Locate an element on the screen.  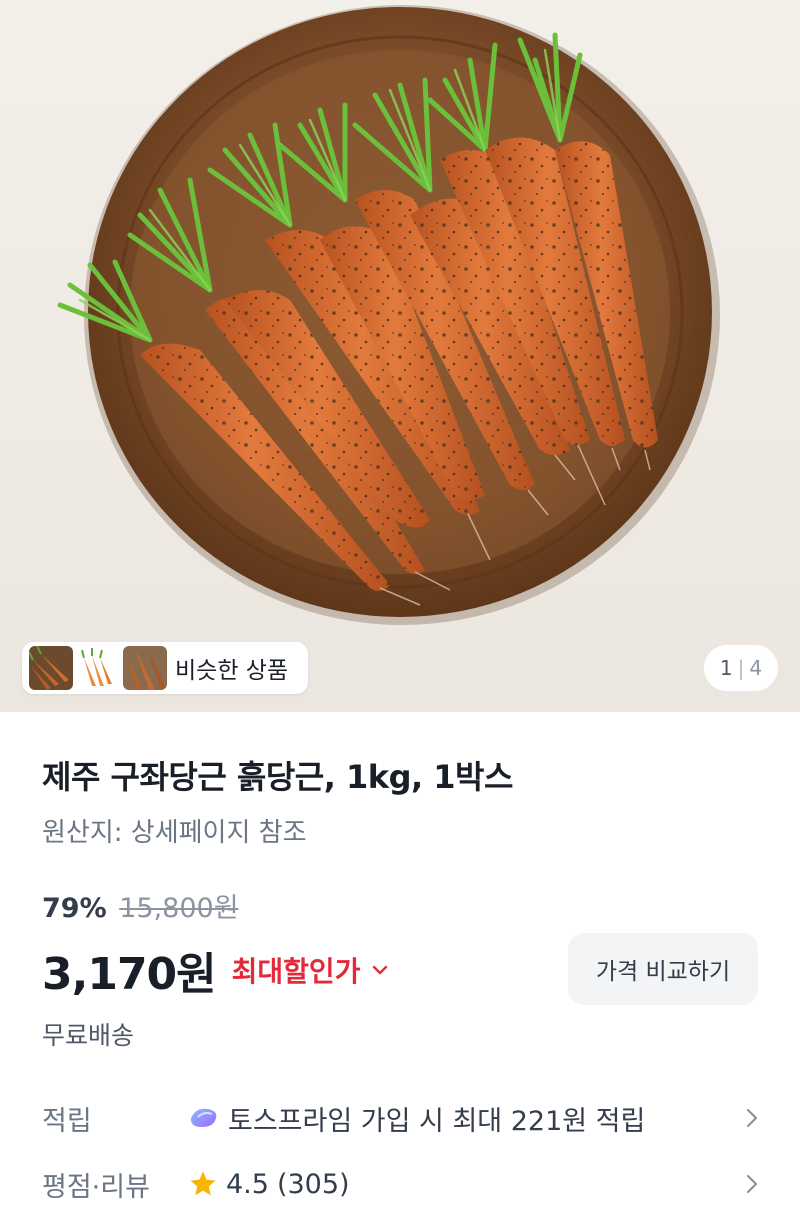
price-row: 3,170원 최대할인가 is located at coordinates (215, 970).